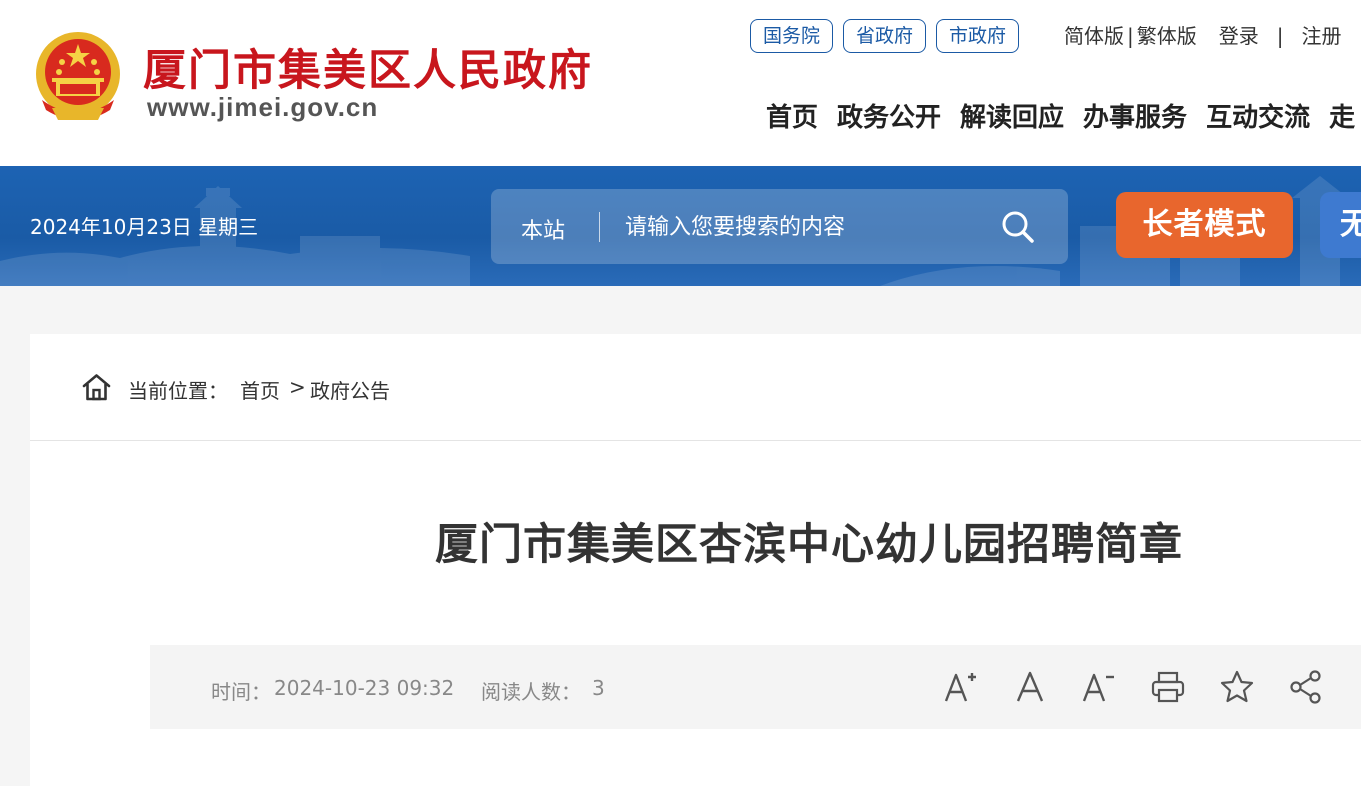 The width and height of the screenshot is (1361, 786). I want to click on read-count: 3, so click(598, 688).